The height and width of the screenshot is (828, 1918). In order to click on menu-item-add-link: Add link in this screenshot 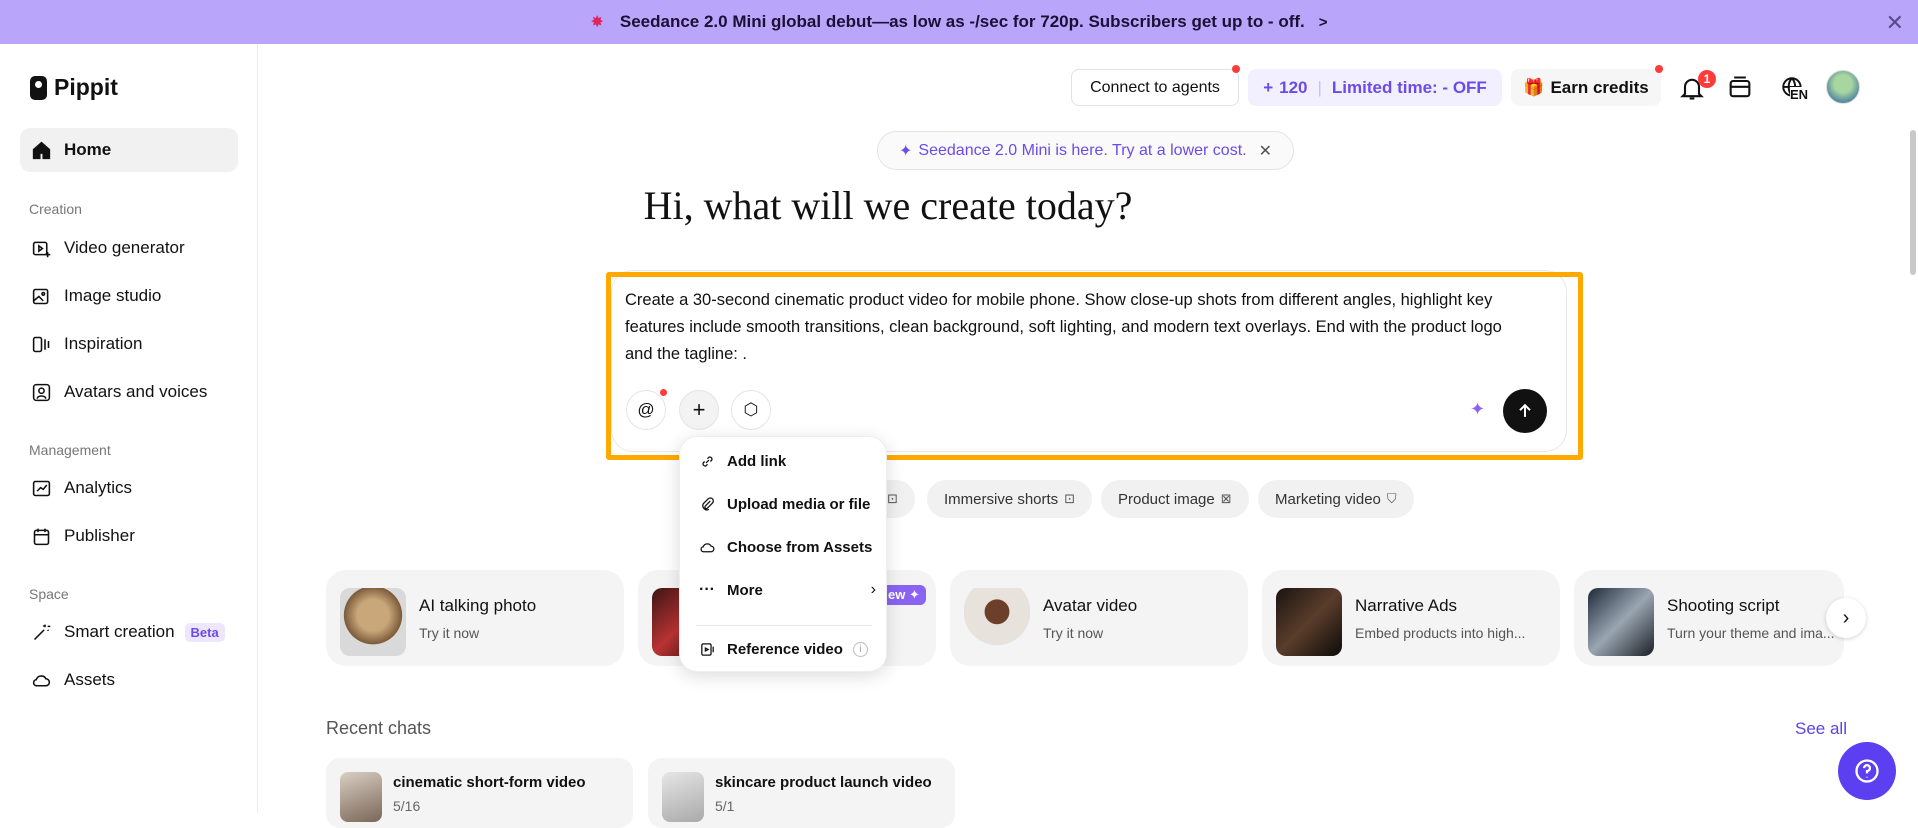, I will do `click(787, 461)`.